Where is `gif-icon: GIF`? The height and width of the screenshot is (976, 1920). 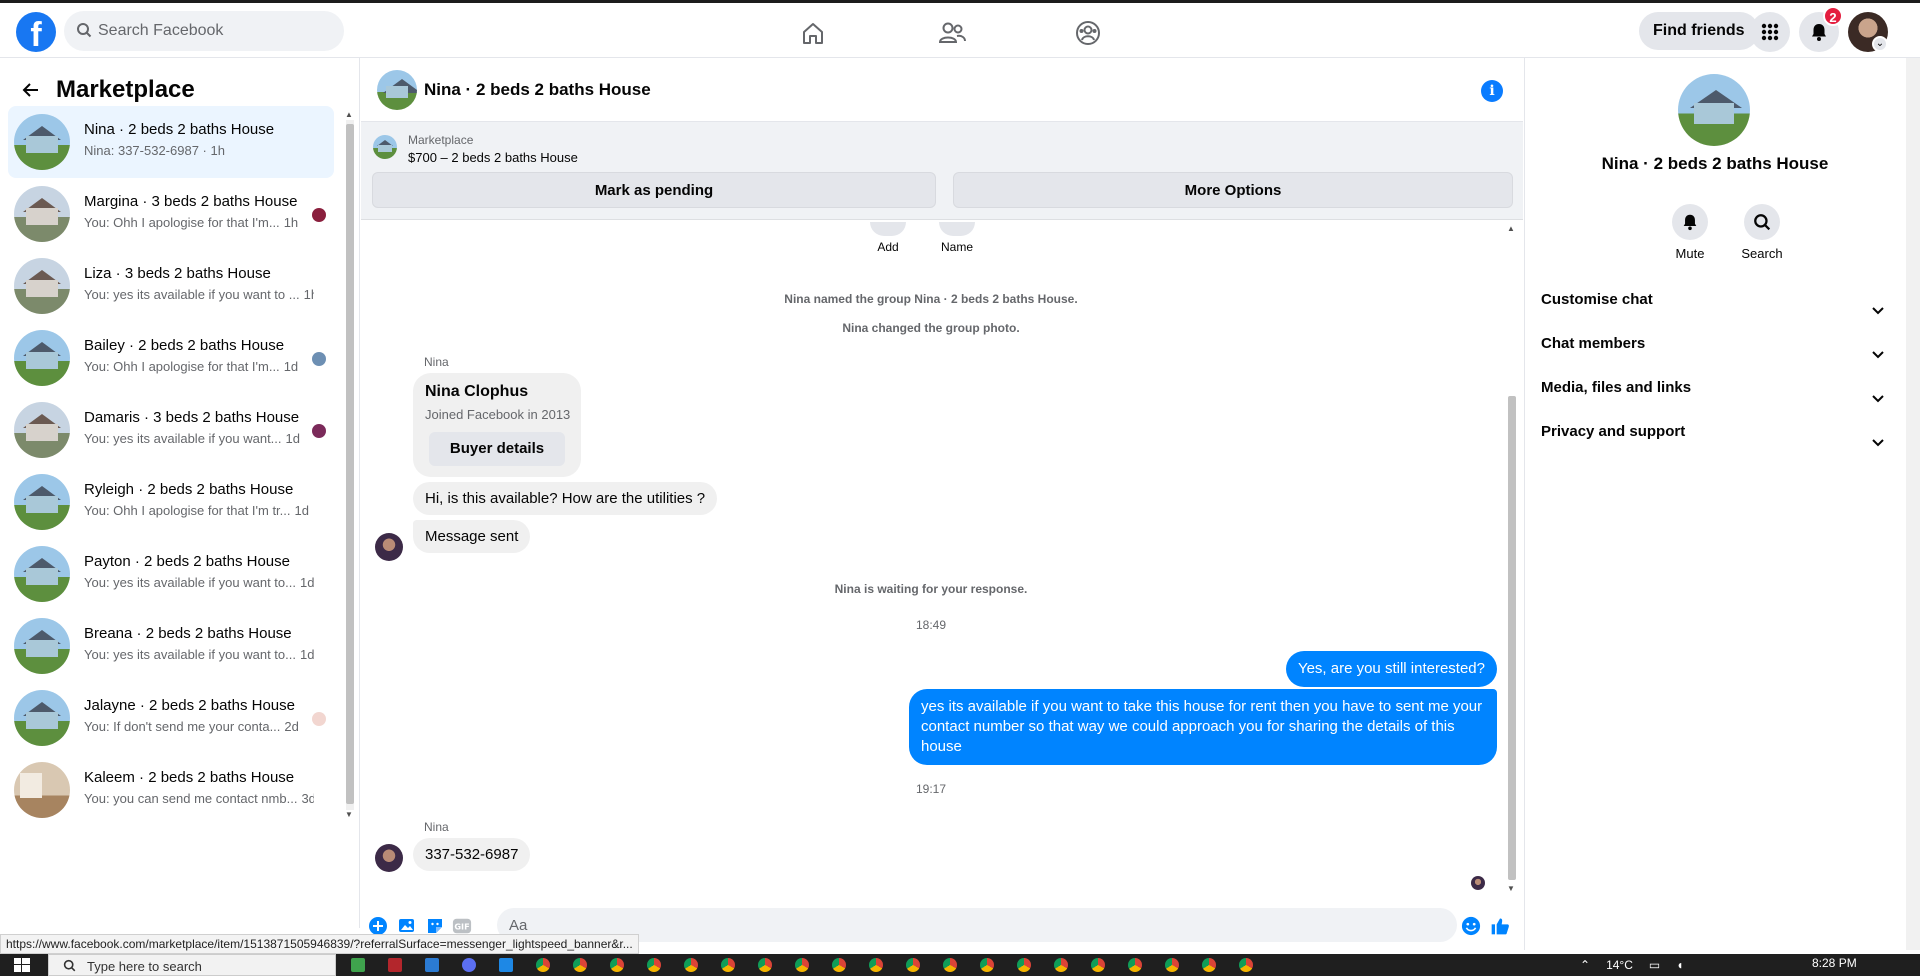
gif-icon: GIF is located at coordinates (462, 926).